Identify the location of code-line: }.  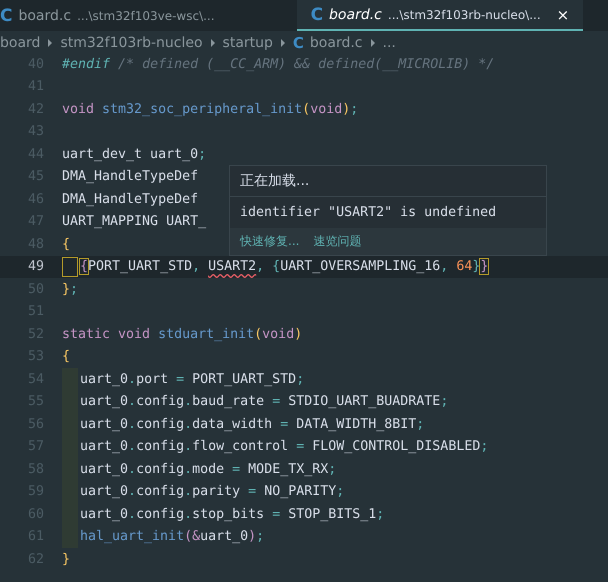
(66, 559).